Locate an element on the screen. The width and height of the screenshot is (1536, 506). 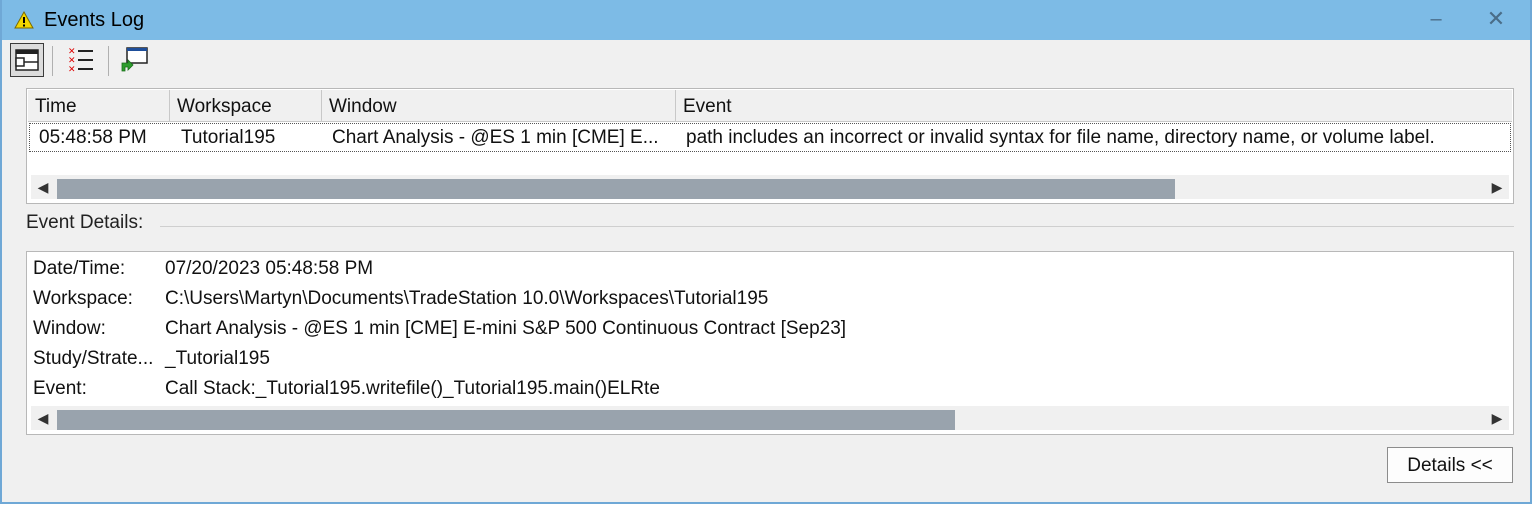
detail-value: _Tutorial195 is located at coordinates (217, 358).